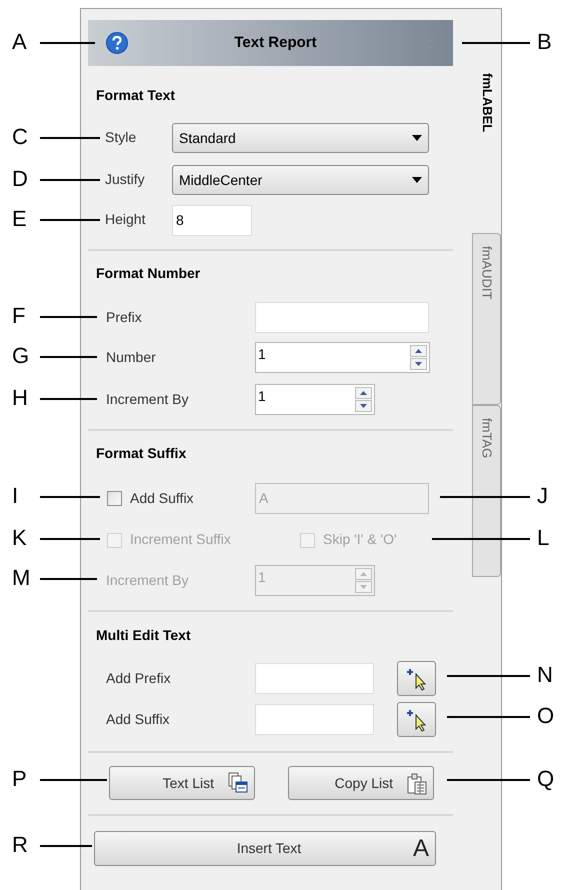 The height and width of the screenshot is (890, 561). What do you see at coordinates (124, 316) in the screenshot?
I see `field-label: Prefix` at bounding box center [124, 316].